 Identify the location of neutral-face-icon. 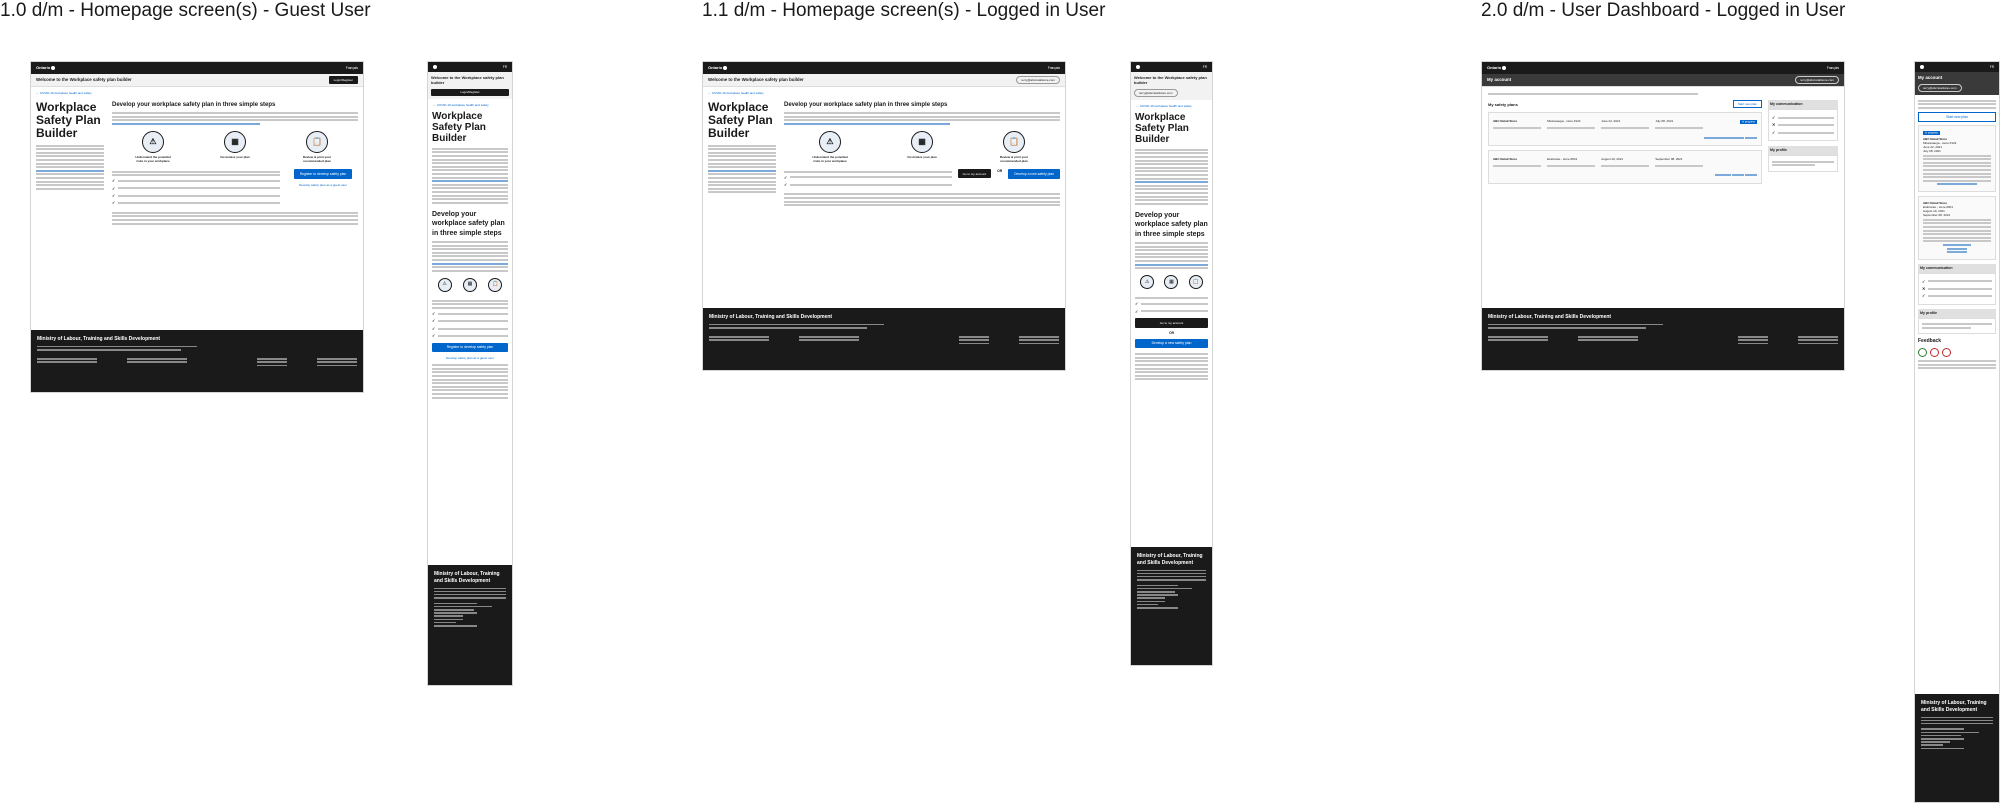
(1934, 353).